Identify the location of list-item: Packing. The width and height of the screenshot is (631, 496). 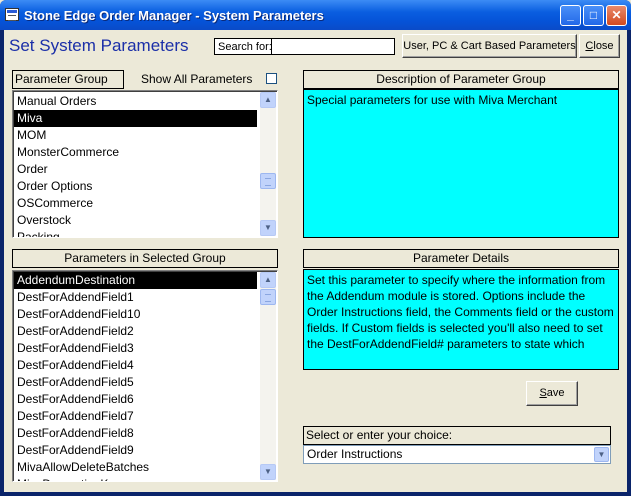
(135, 233).